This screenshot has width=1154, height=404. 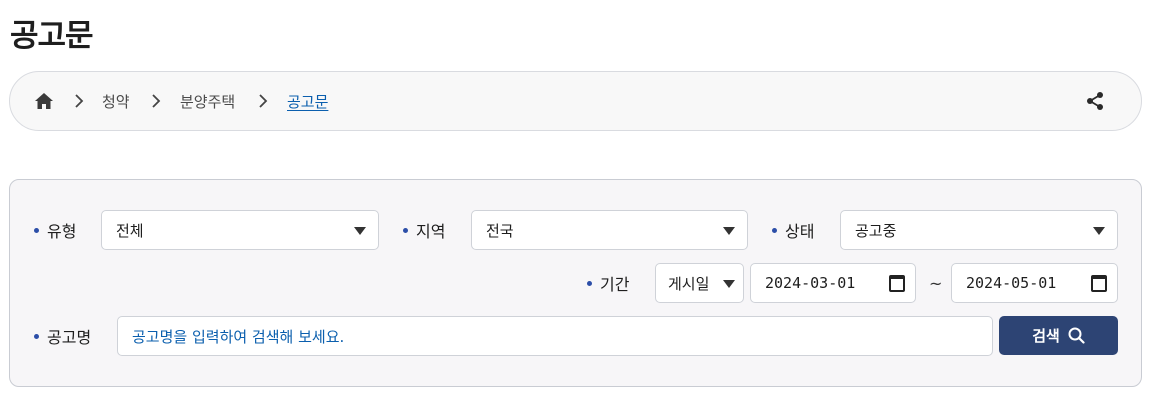 I want to click on search-button: 검색, so click(x=1058, y=335).